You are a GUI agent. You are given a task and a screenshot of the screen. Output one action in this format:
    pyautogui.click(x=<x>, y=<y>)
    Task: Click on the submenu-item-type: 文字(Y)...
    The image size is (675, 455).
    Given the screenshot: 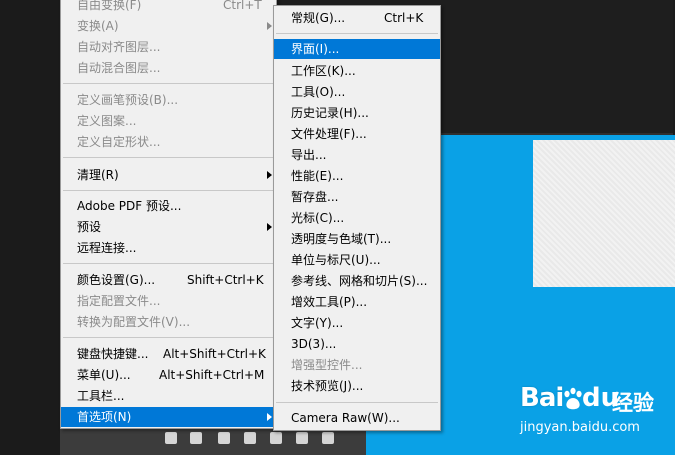 What is the action you would take?
    pyautogui.click(x=357, y=323)
    